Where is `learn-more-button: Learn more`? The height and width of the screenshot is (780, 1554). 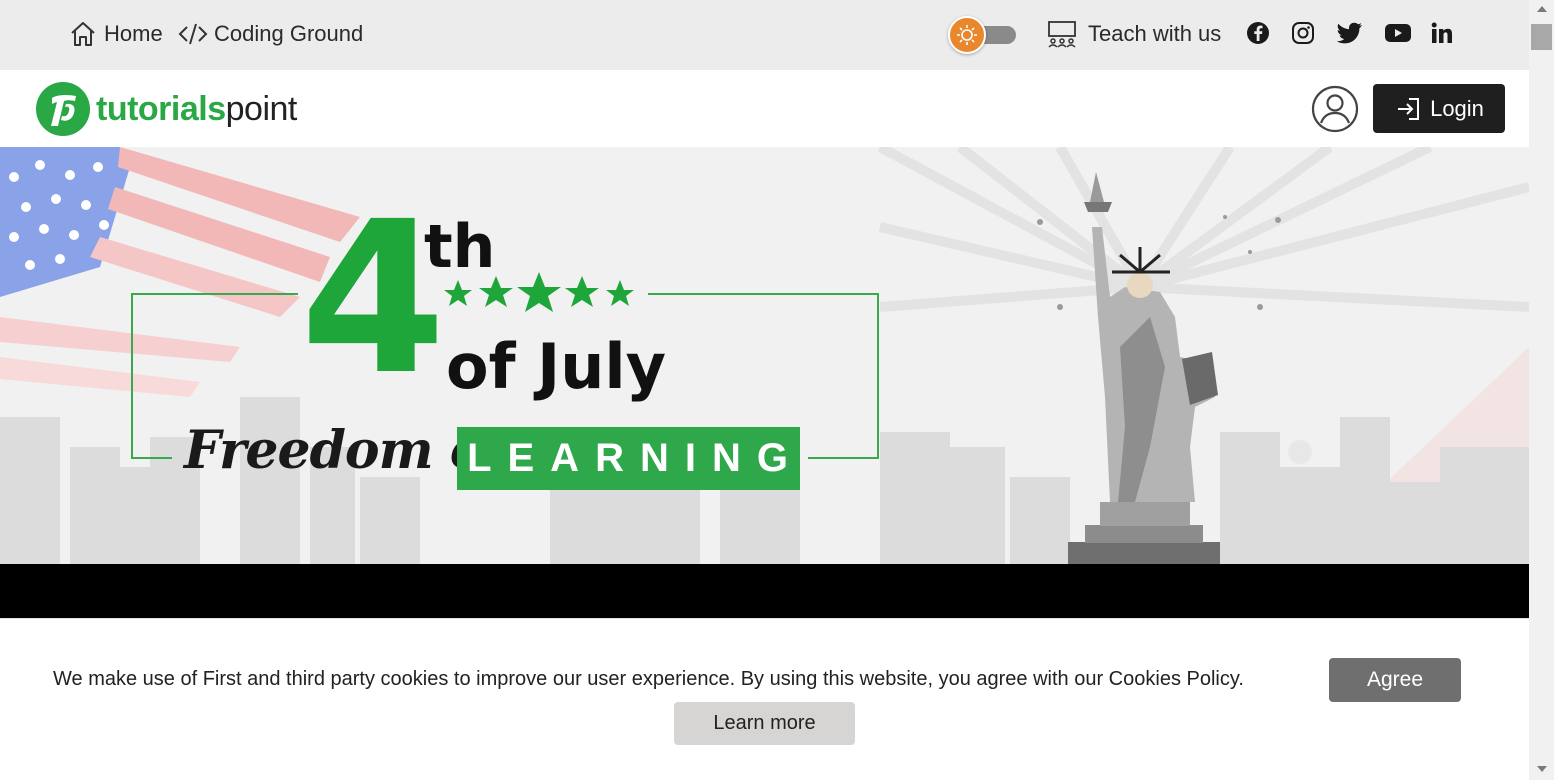 learn-more-button: Learn more is located at coordinates (764, 723).